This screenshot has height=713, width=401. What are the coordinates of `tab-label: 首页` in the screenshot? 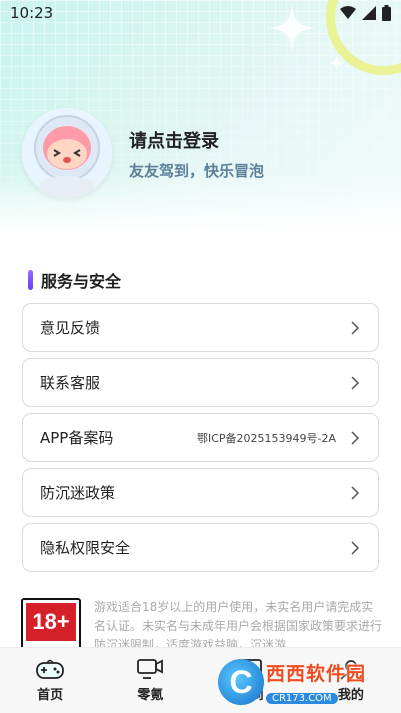 It's located at (50, 695).